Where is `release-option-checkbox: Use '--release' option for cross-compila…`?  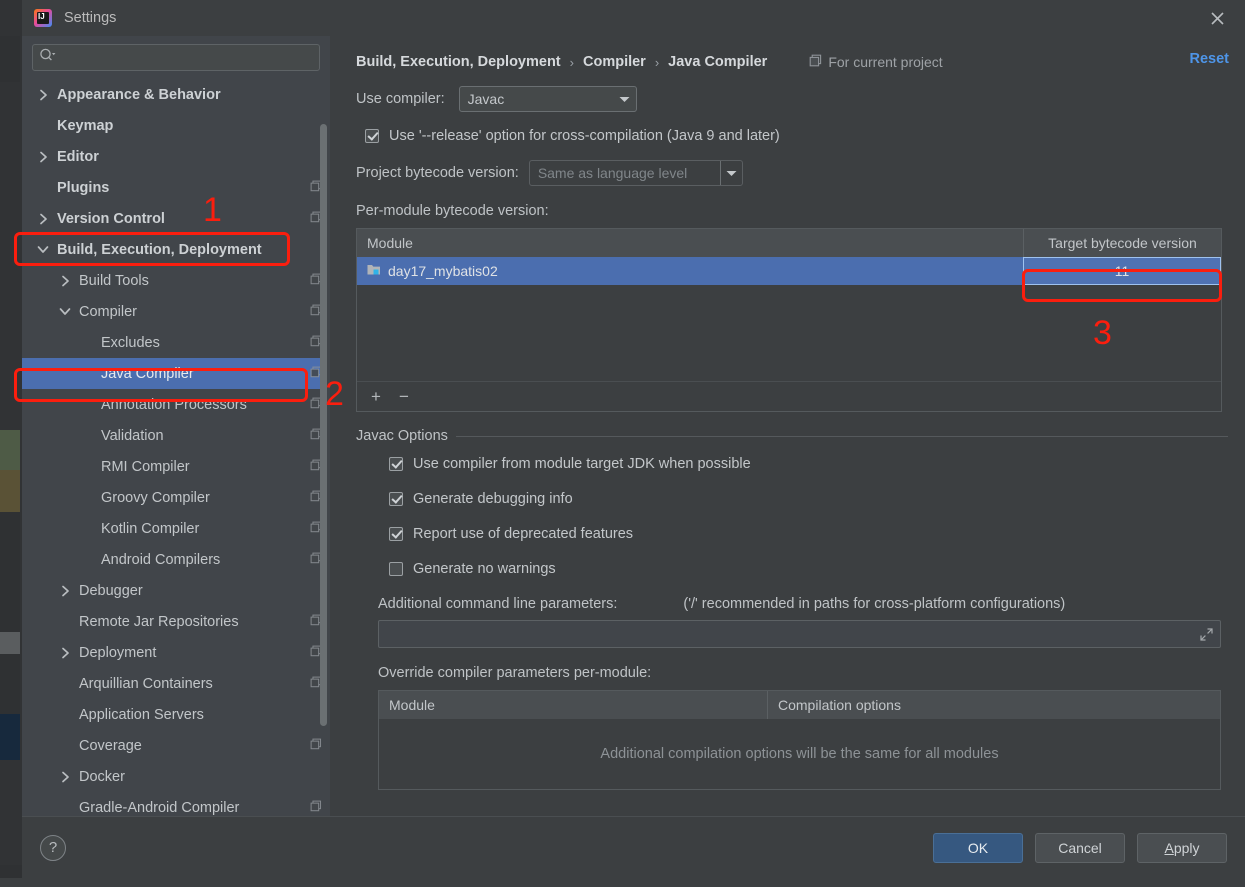
release-option-checkbox: Use '--release' option for cross-compila… is located at coordinates (799, 136).